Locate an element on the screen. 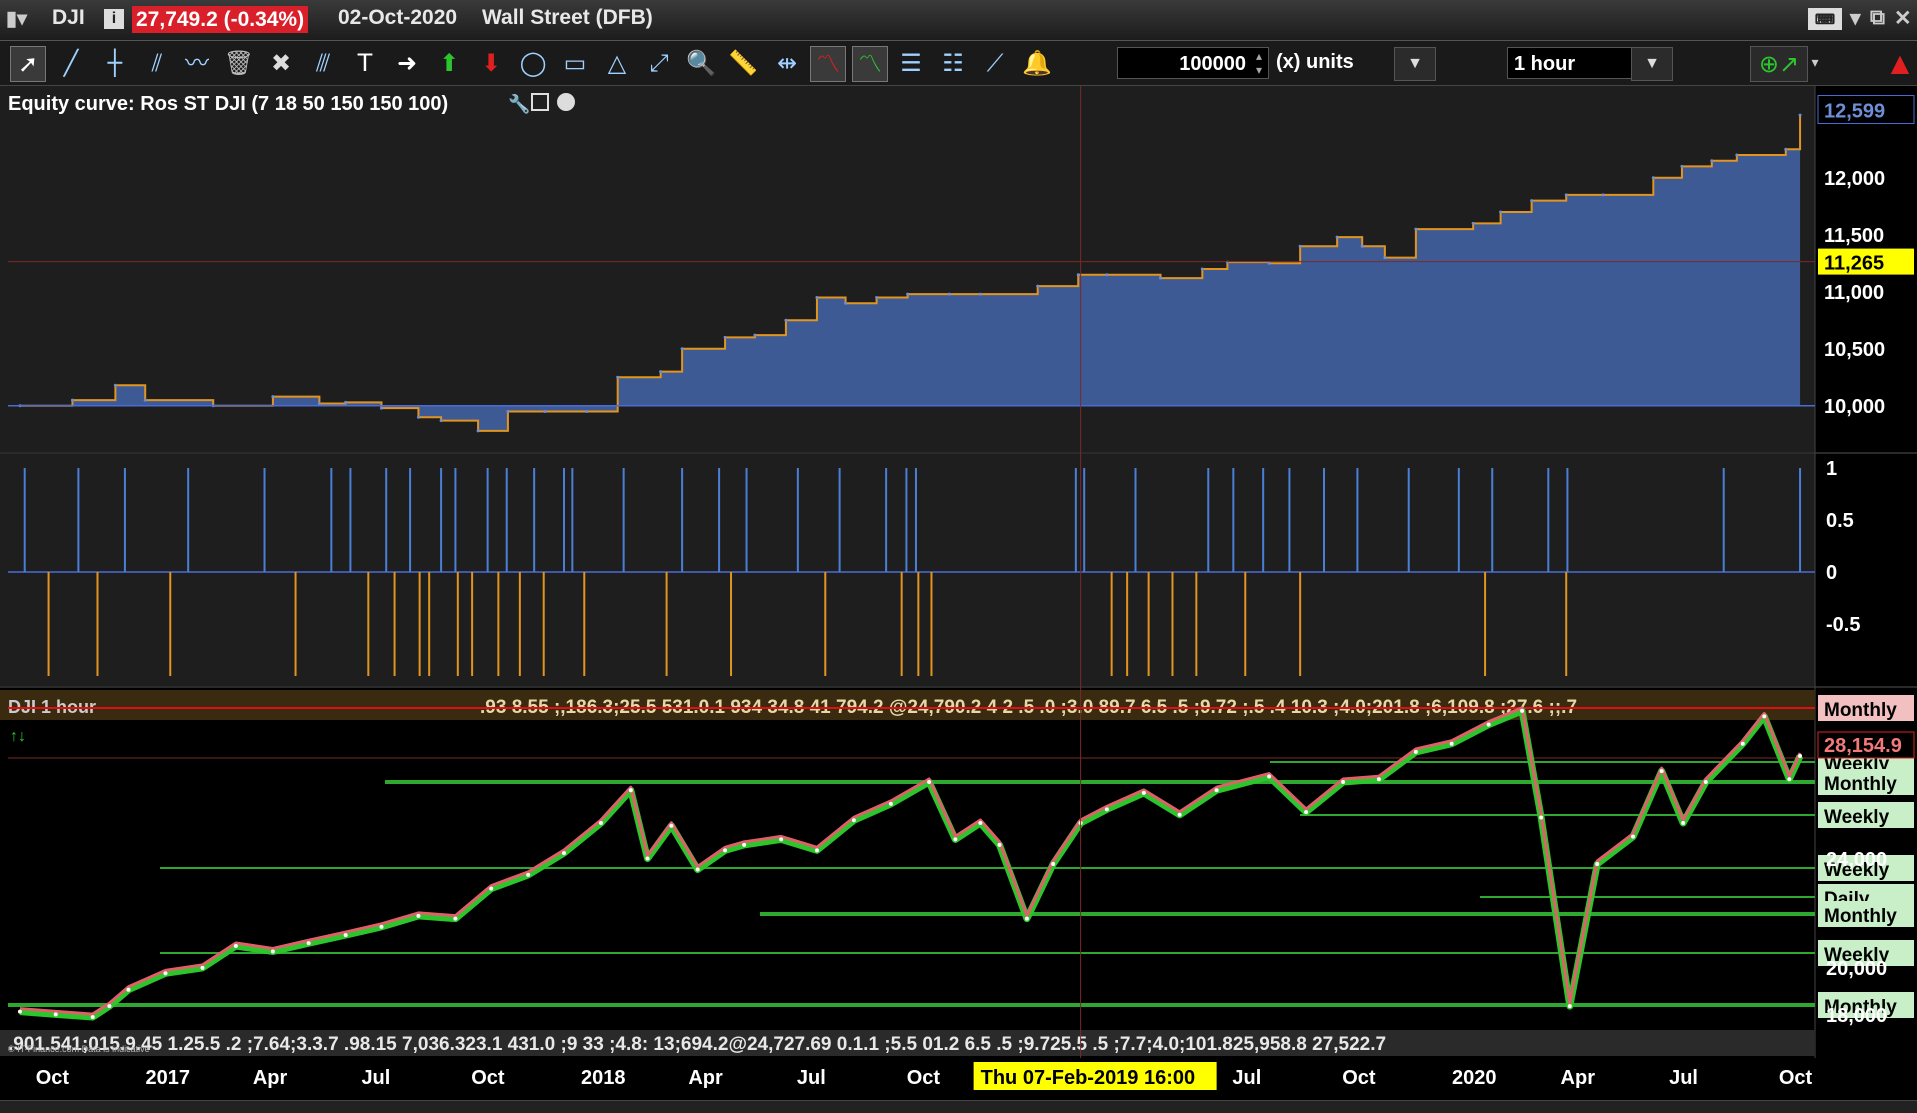 The height and width of the screenshot is (1113, 1917). source-note: © IT-Finance.com Data is indicative is located at coordinates (79, 1049).